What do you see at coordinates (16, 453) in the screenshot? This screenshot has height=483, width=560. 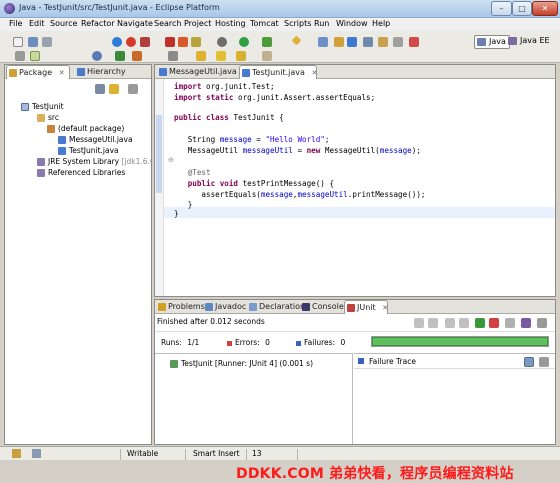 I see `fast-view-icon` at bounding box center [16, 453].